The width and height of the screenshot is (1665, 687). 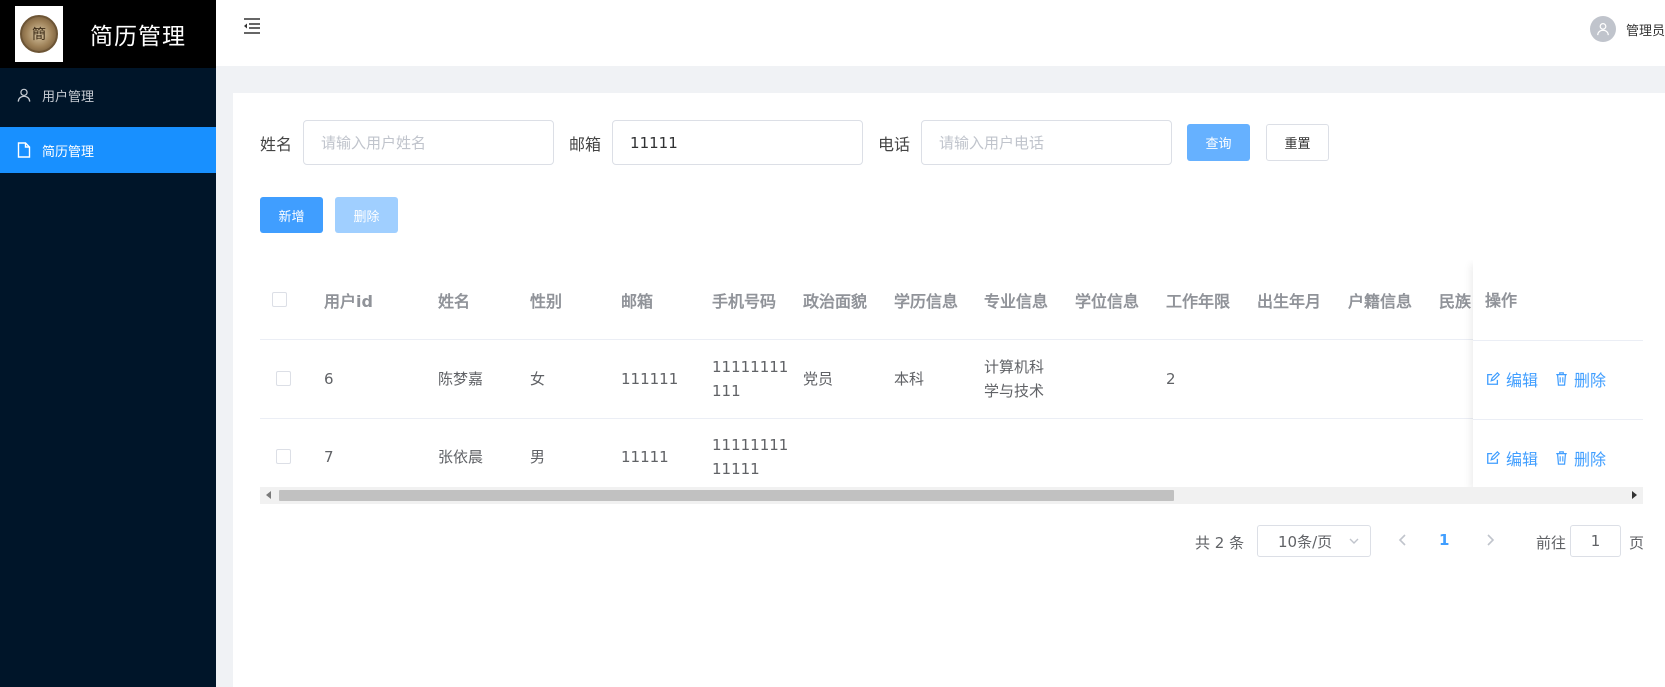 I want to click on page-suffix: 页, so click(x=1637, y=543).